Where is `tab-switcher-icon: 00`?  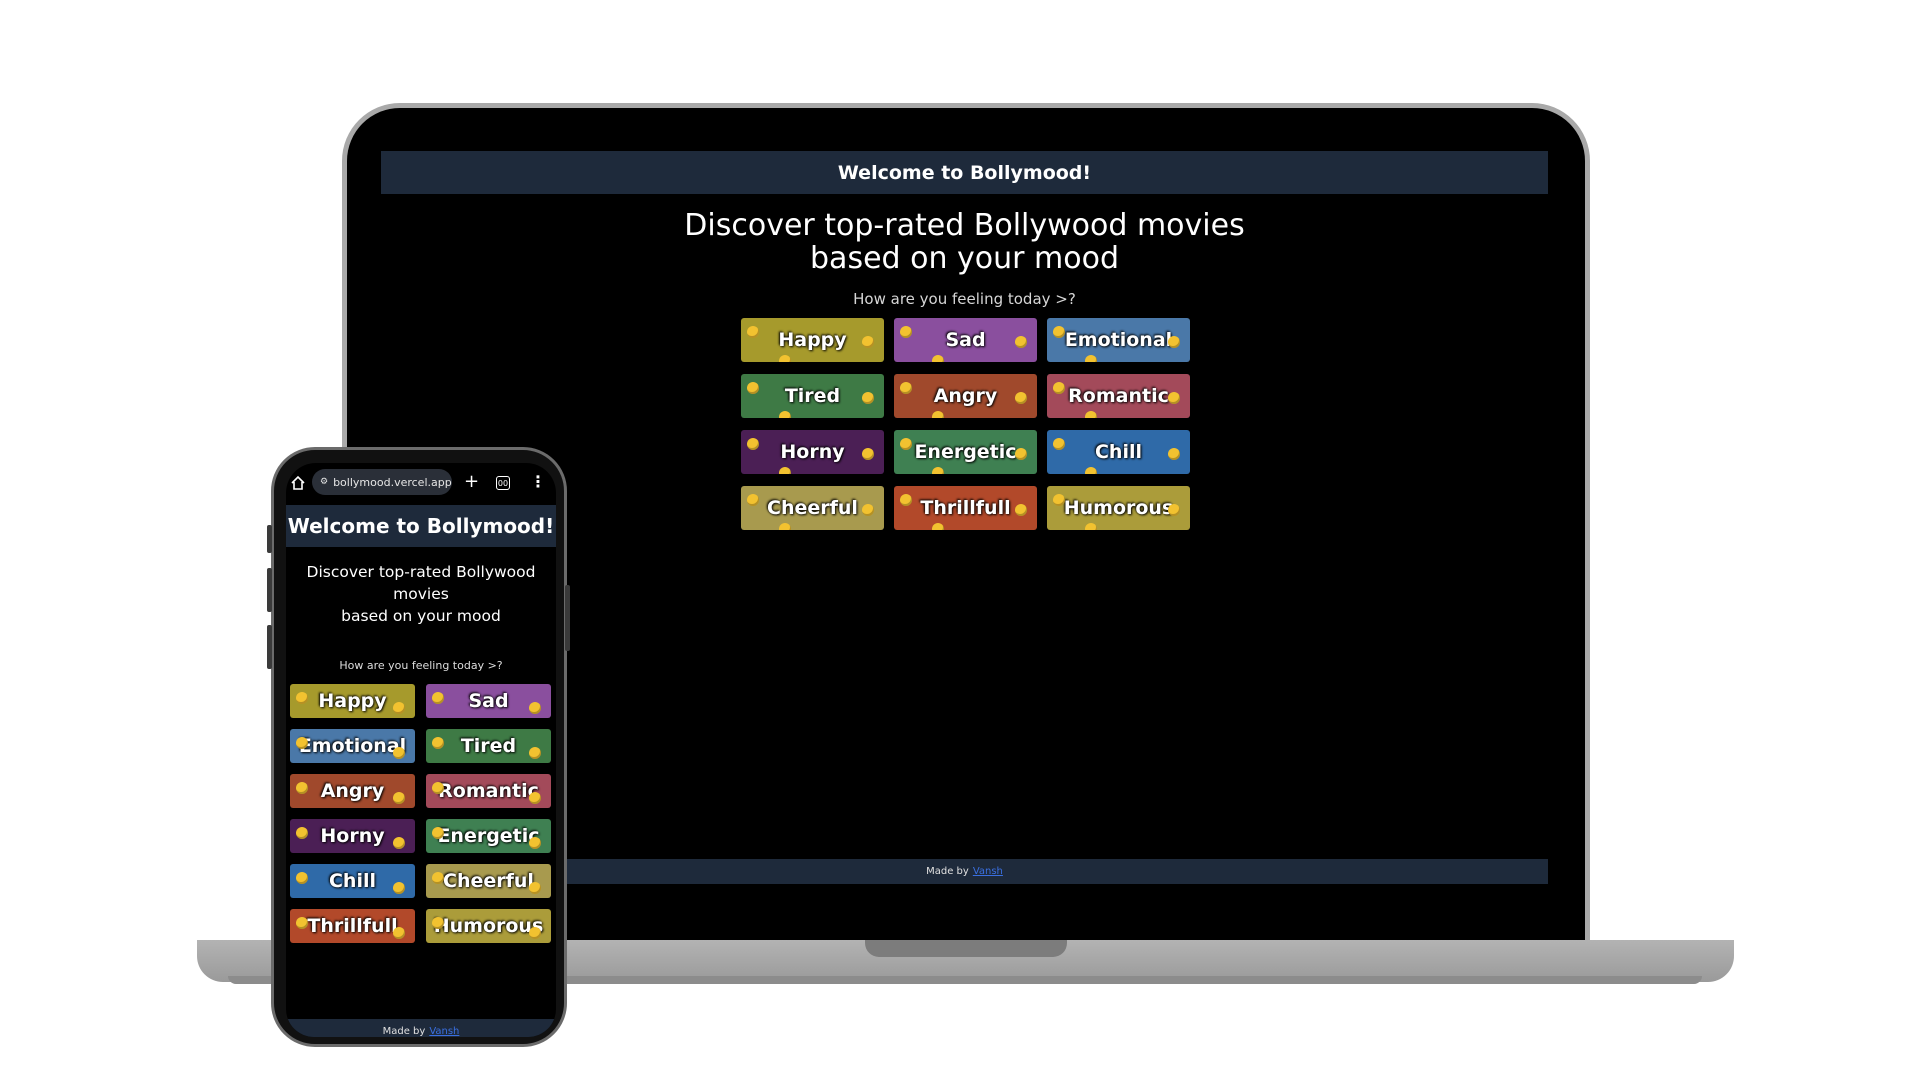 tab-switcher-icon: 00 is located at coordinates (503, 483).